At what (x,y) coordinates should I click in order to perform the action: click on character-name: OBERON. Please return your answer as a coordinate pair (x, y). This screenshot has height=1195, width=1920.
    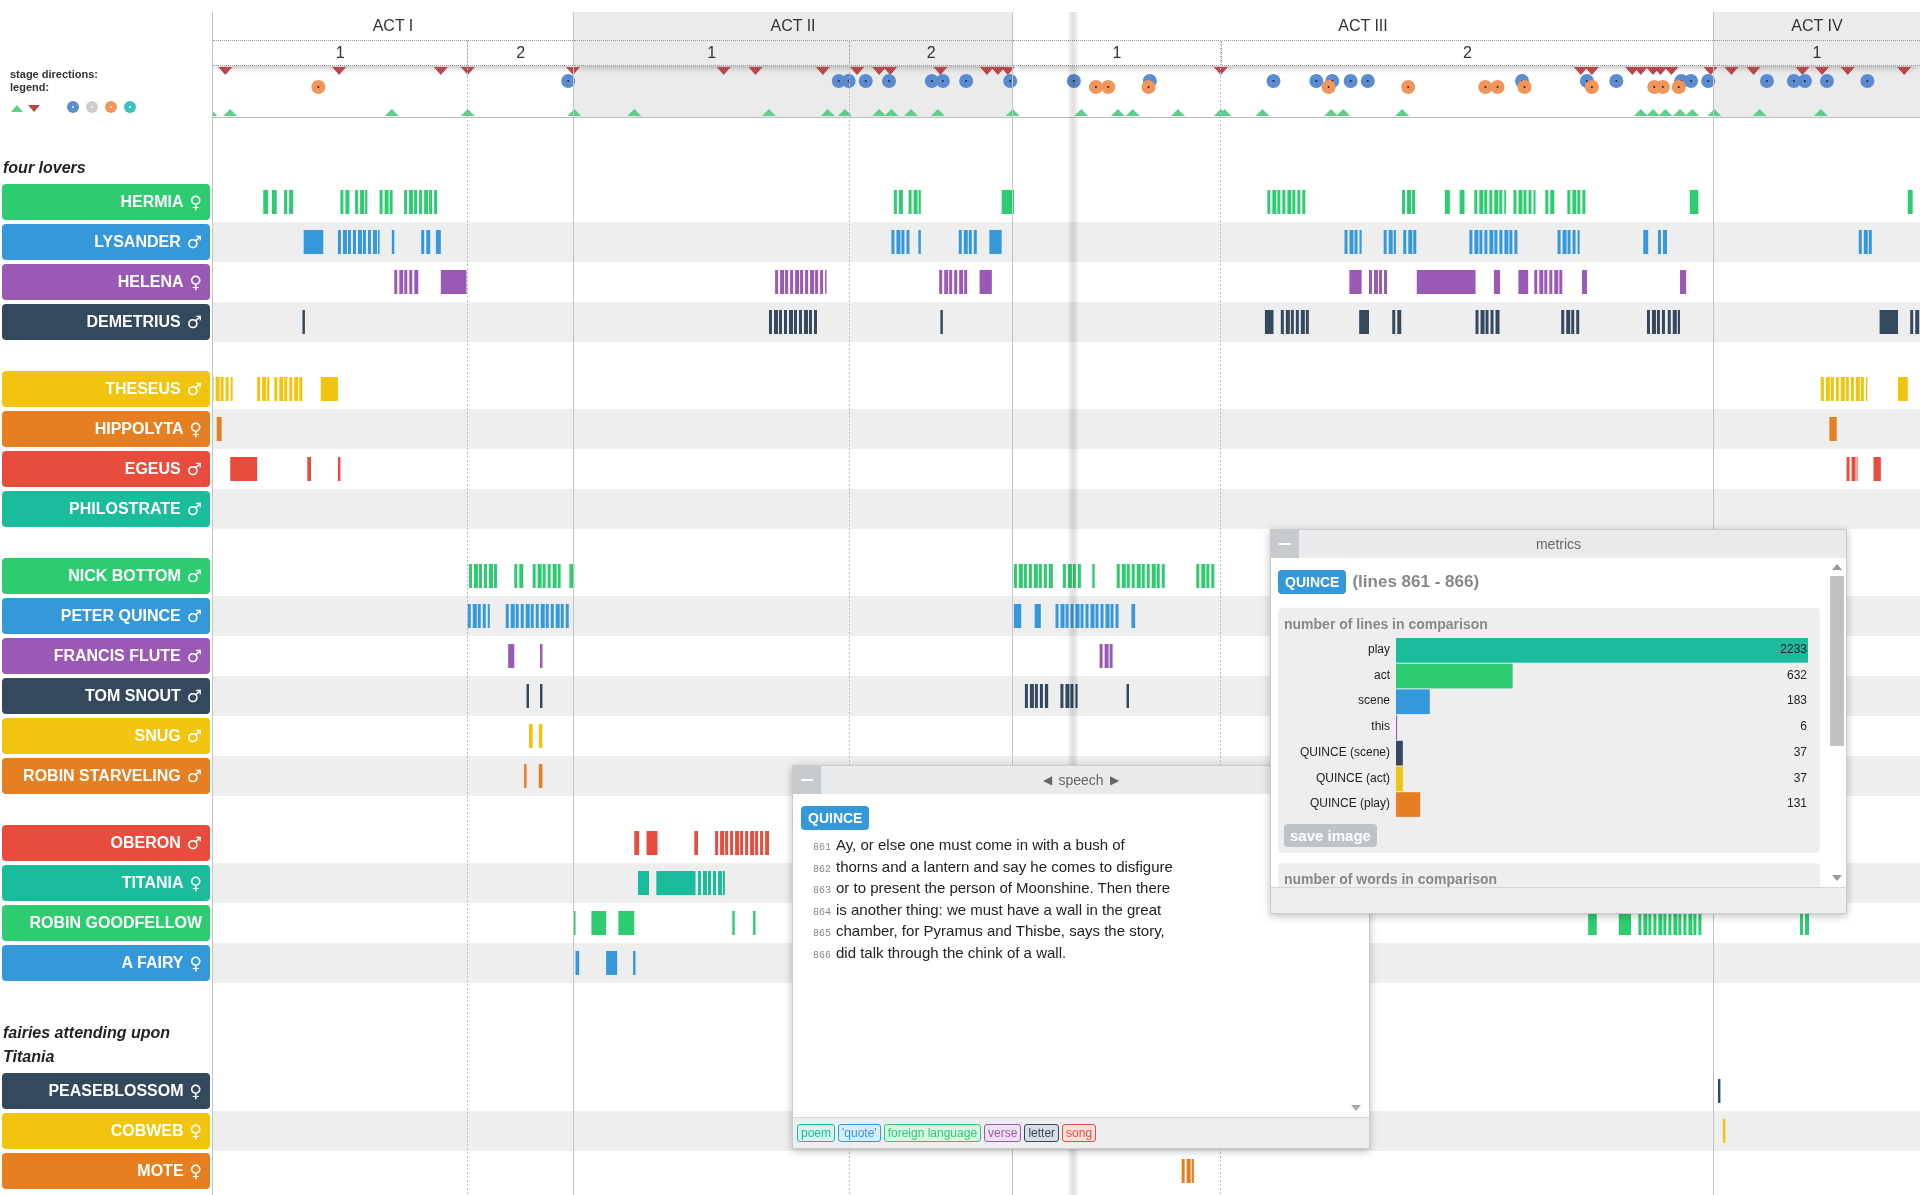
    Looking at the image, I should click on (145, 843).